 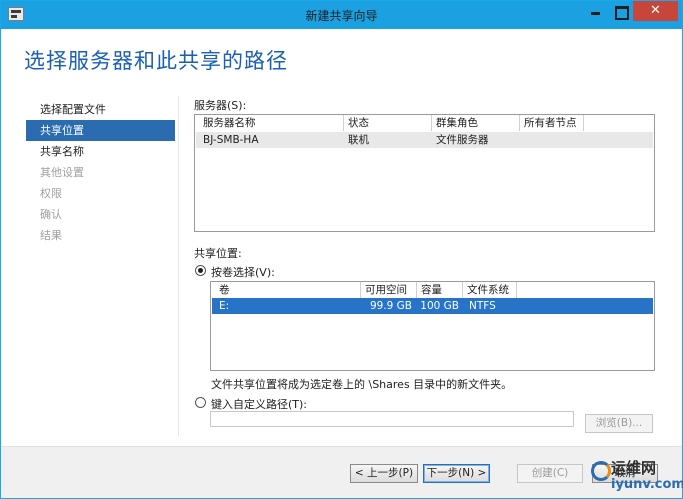 I want to click on servers-table-header: 服务器名称 状态 群集角色 所有者节点, so click(x=424, y=123).